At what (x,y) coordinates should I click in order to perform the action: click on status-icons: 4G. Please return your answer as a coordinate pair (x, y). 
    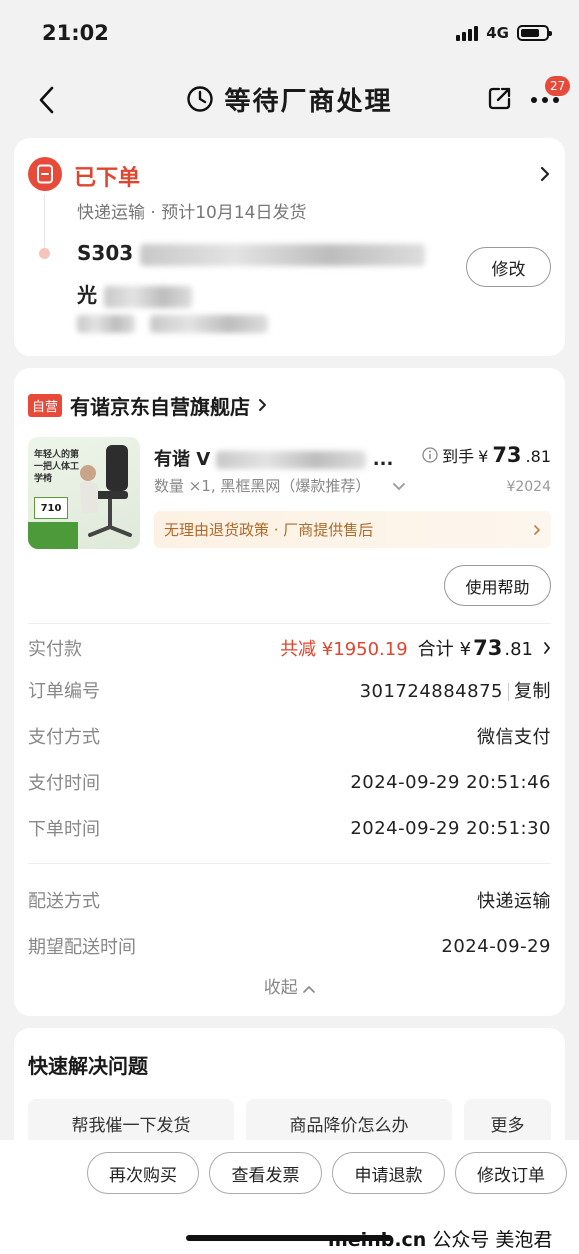
    Looking at the image, I should click on (504, 33).